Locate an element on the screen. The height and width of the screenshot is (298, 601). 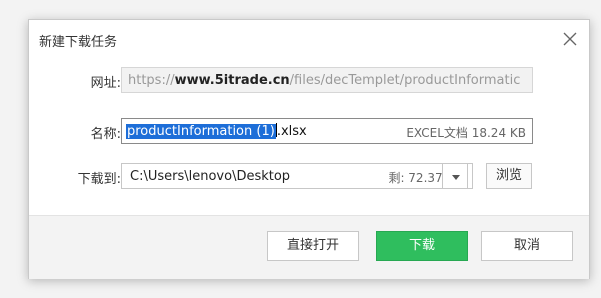
dialog-title: 新建下载任务 is located at coordinates (78, 42).